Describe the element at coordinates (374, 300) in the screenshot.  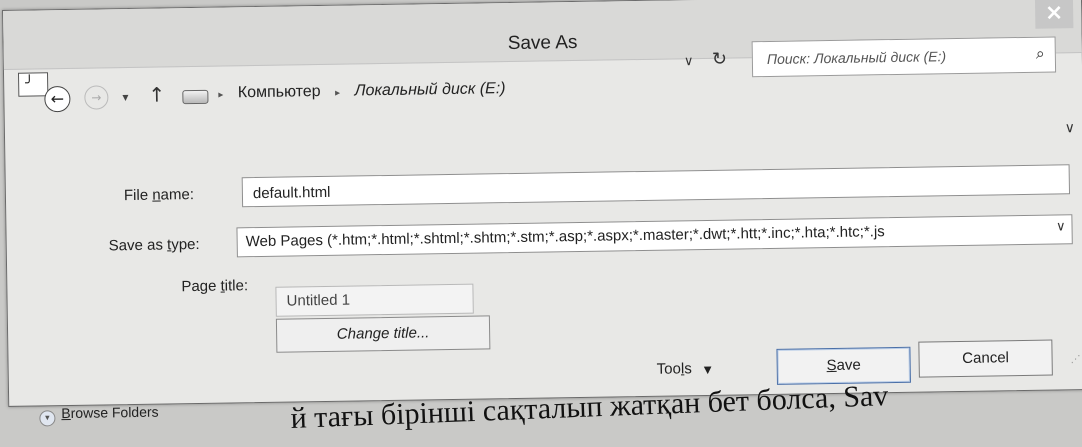
I see `page-title-field: Untitled 1` at that location.